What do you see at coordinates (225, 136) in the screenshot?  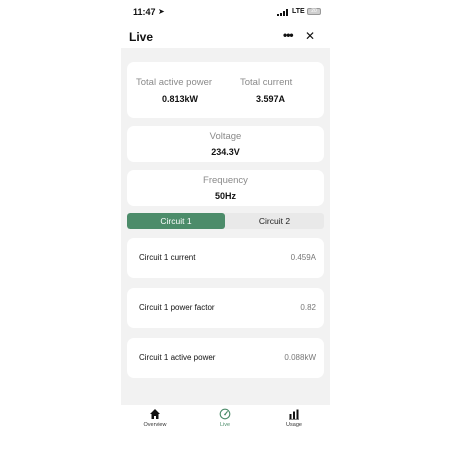 I see `voltage-label: Voltage` at bounding box center [225, 136].